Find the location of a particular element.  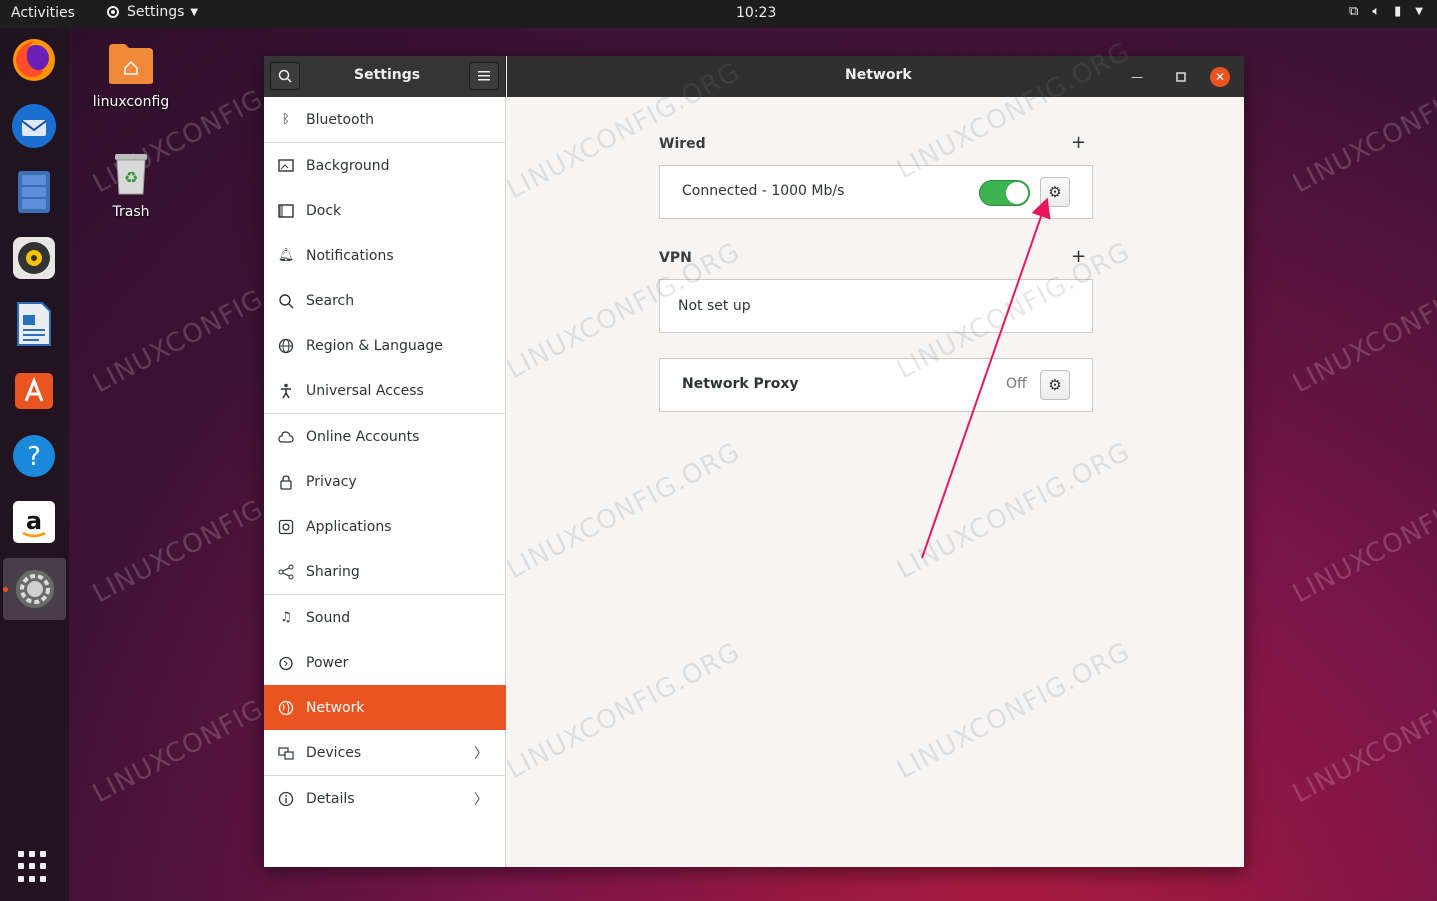

thunderbird-icon is located at coordinates (34, 126).